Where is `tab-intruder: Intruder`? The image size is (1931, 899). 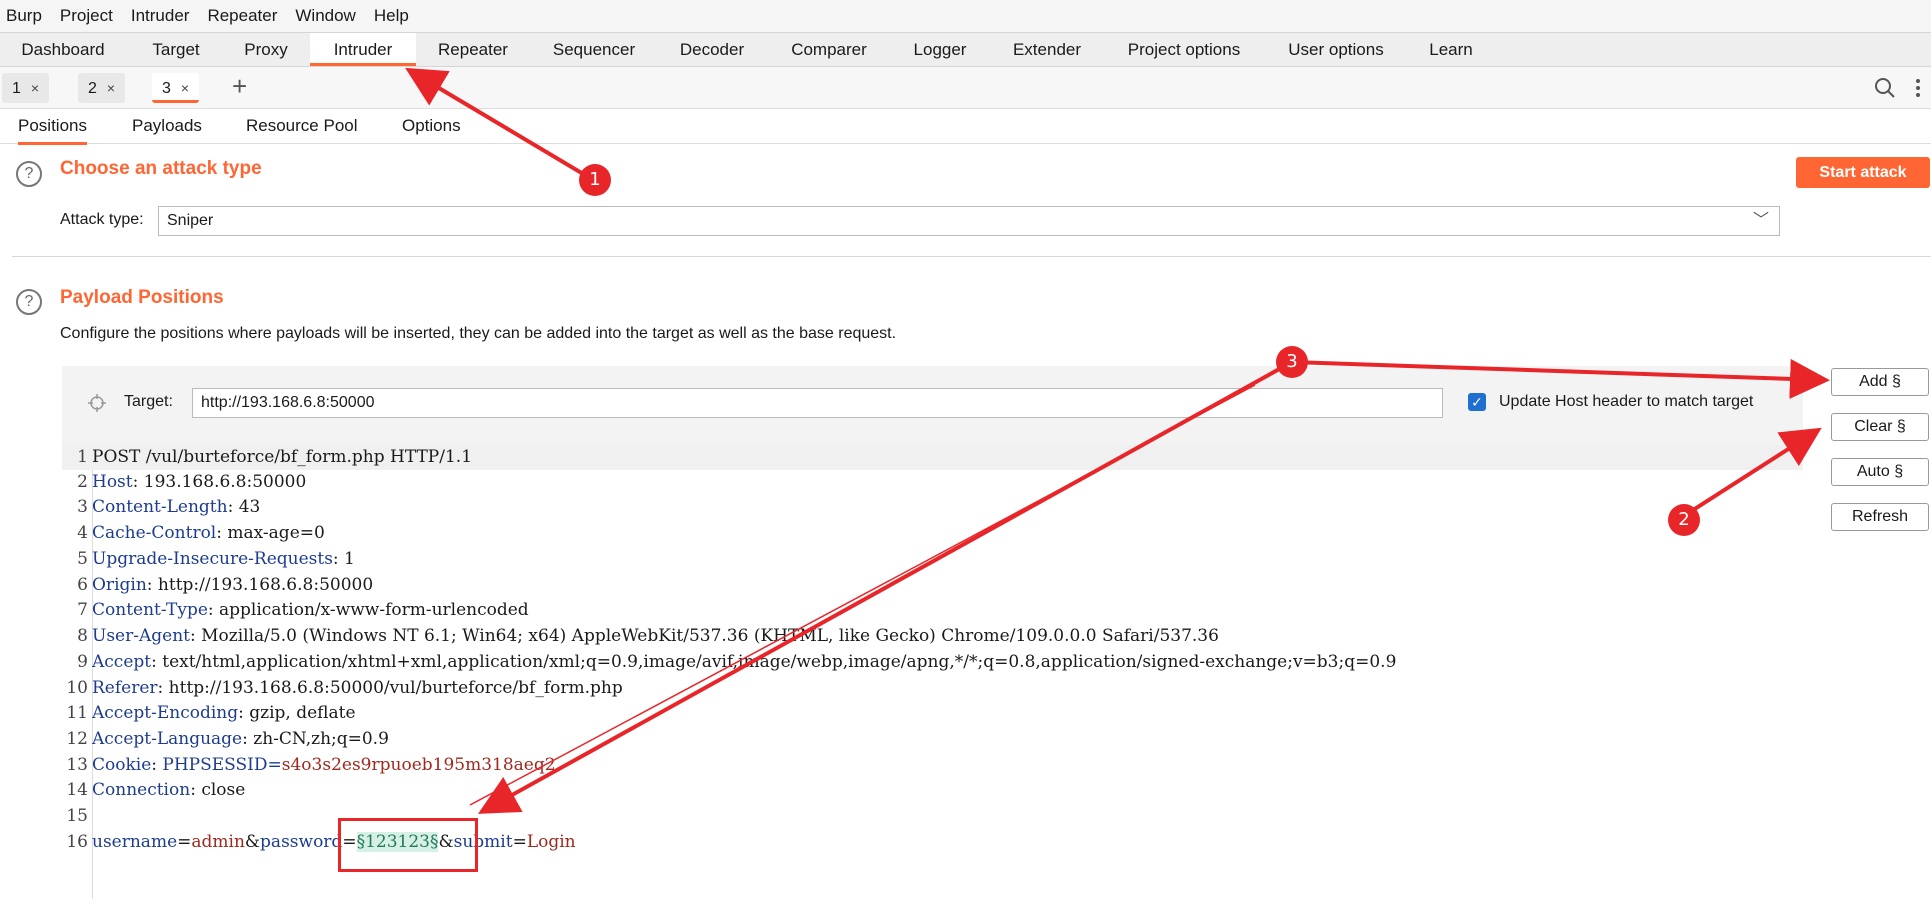 tab-intruder: Intruder is located at coordinates (363, 49).